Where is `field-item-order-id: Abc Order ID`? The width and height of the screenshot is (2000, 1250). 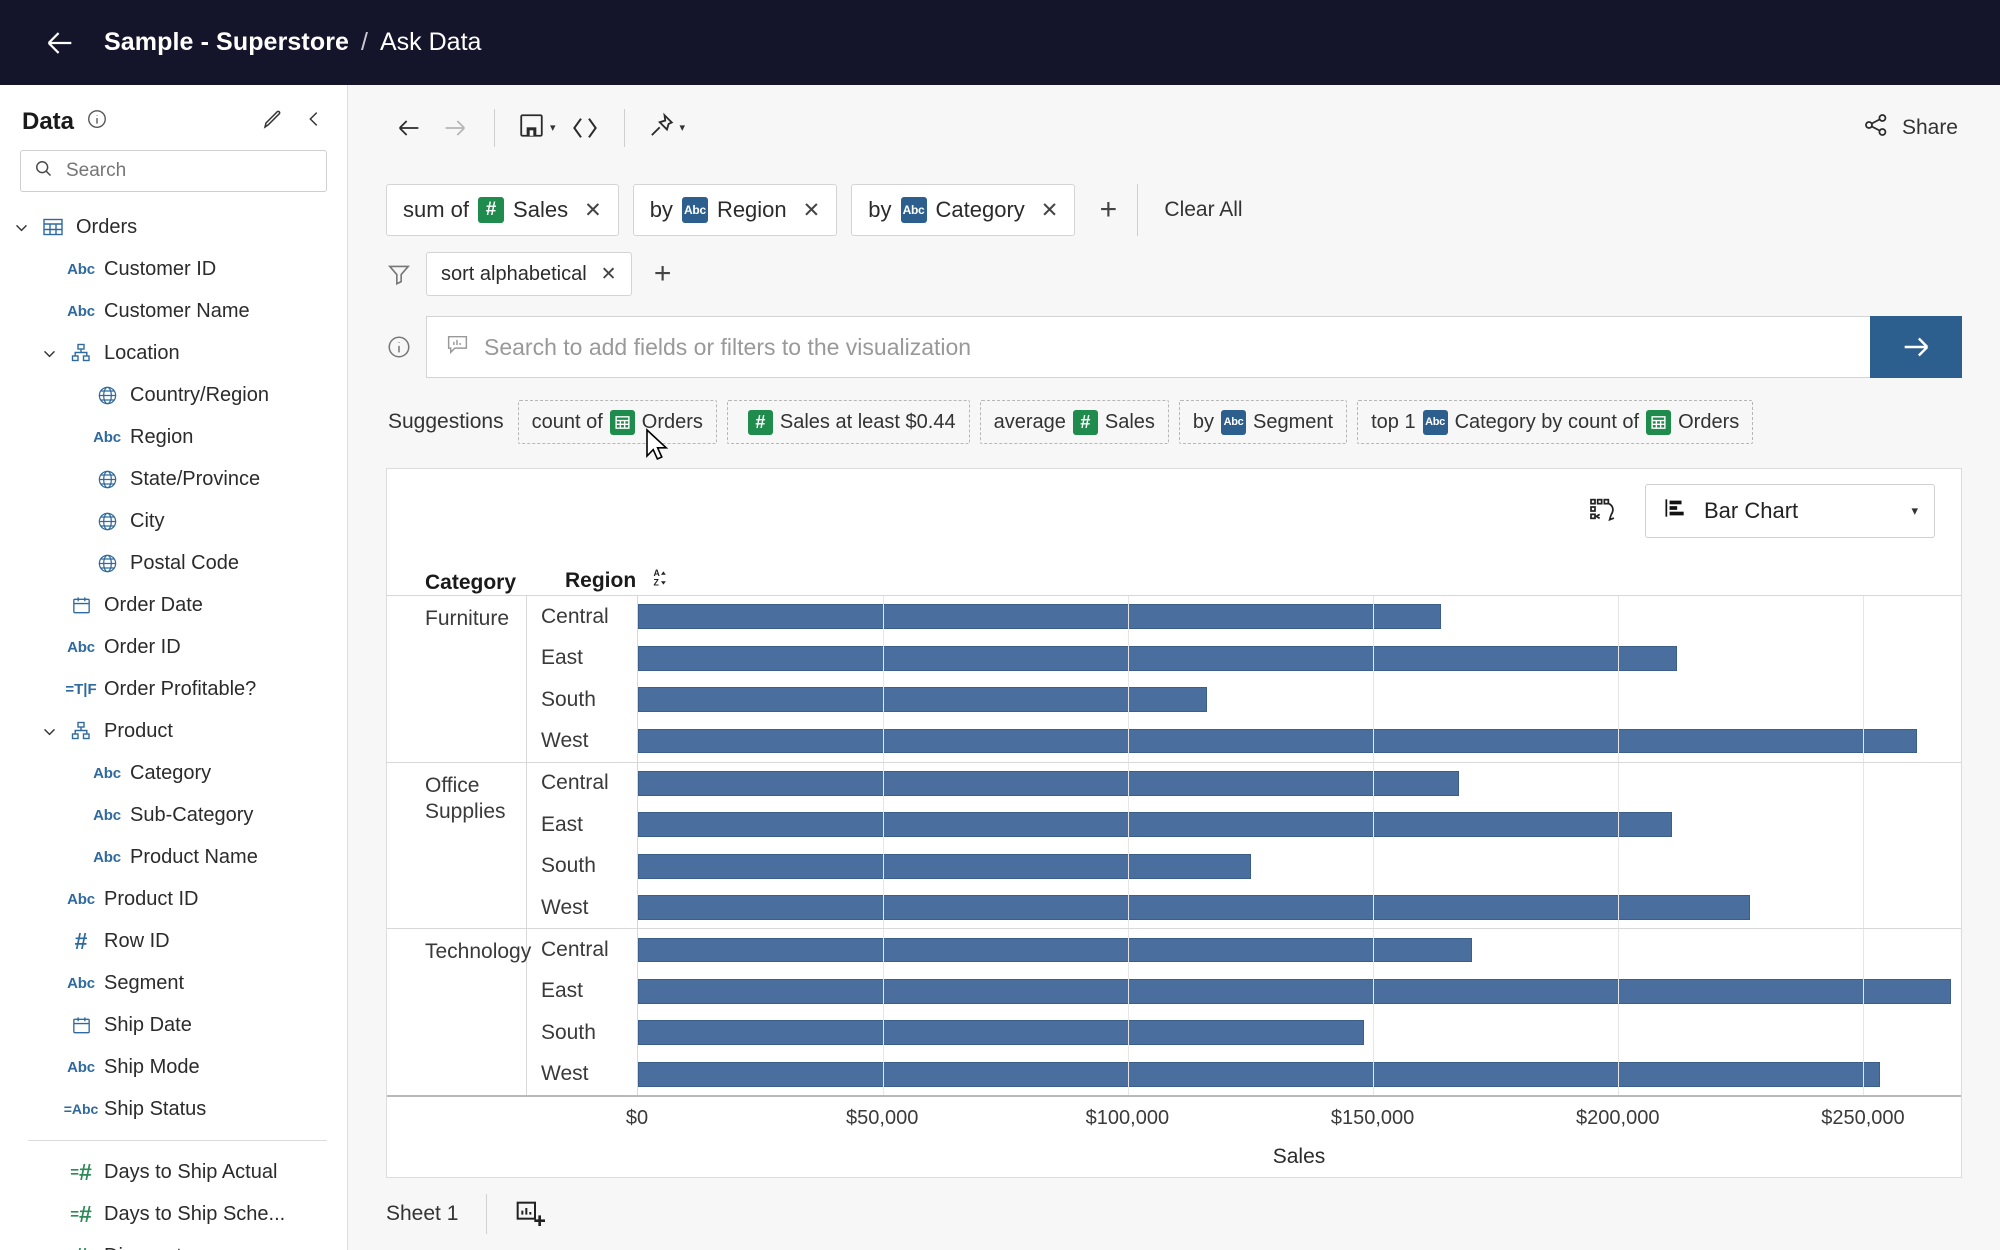
field-item-order-id: Abc Order ID is located at coordinates (173, 647).